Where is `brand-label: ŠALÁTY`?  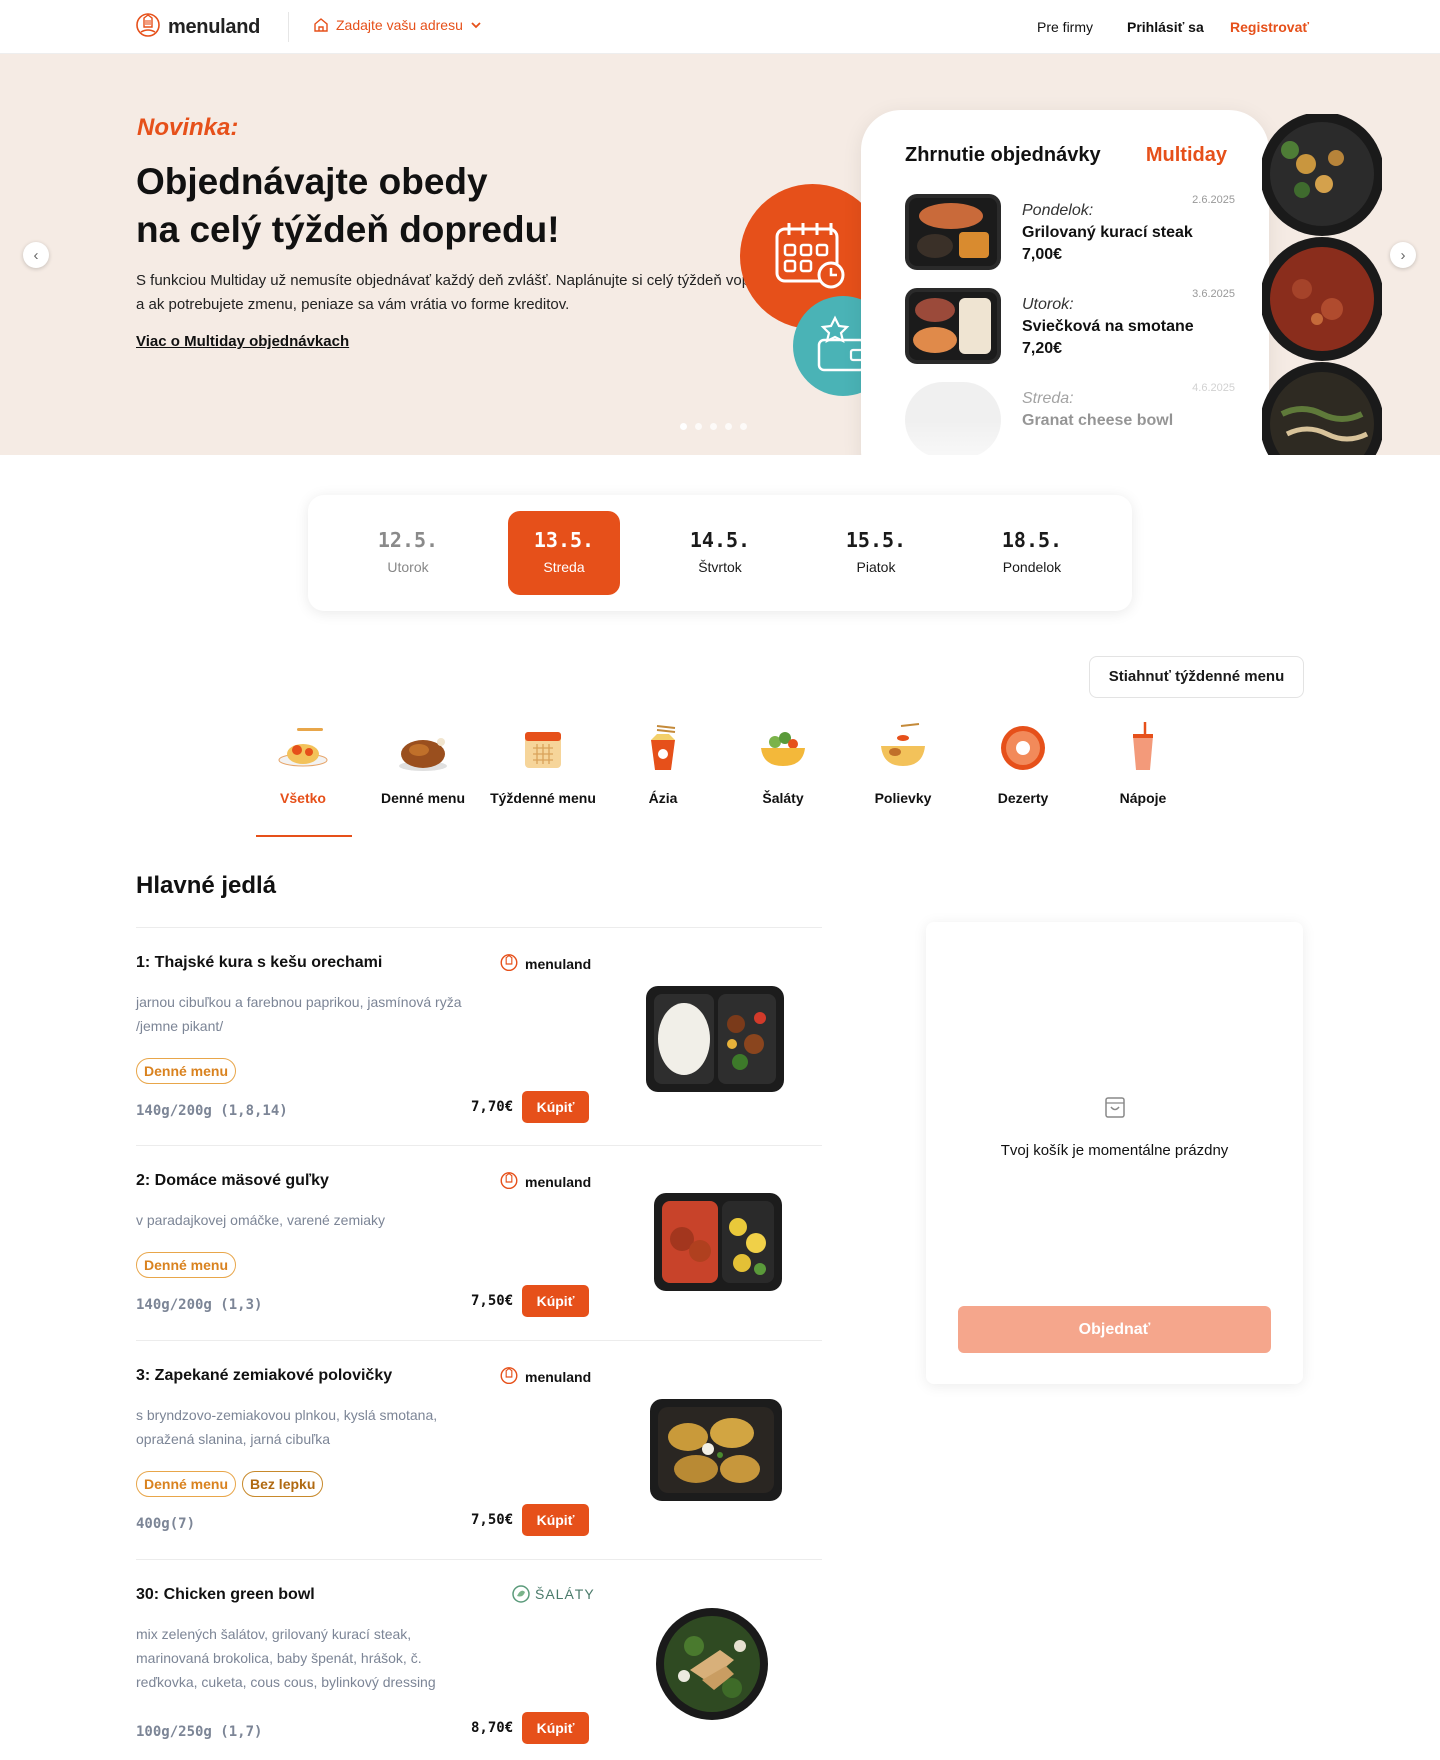 brand-label: ŠALÁTY is located at coordinates (565, 1594).